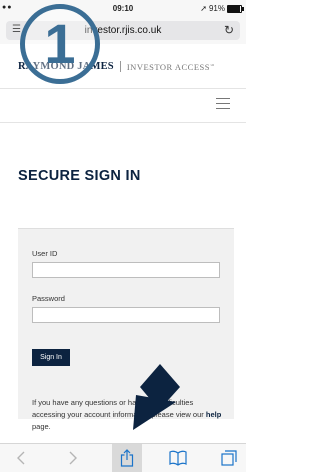 This screenshot has height=472, width=320. I want to click on pointing-arrow-icon, so click(156, 397).